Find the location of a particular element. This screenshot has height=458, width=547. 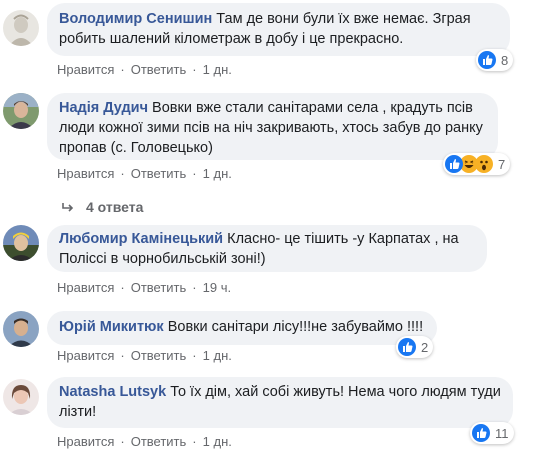

reaction-summary: 2 is located at coordinates (415, 347).